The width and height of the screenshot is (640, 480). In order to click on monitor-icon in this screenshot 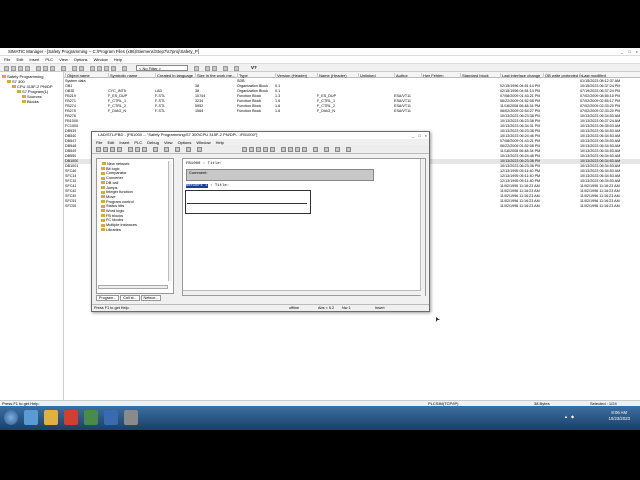, I will do `click(326, 149)`.